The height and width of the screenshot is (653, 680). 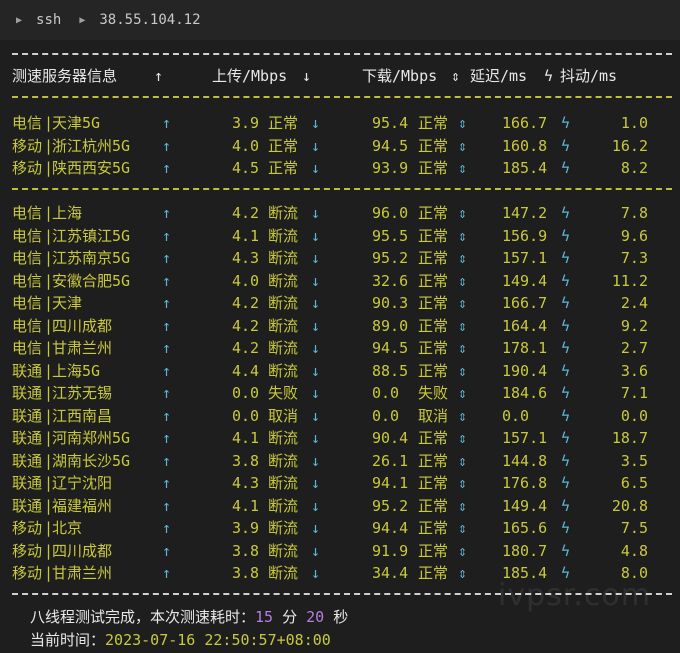 What do you see at coordinates (433, 393) in the screenshot?
I see `download-status: 失败` at bounding box center [433, 393].